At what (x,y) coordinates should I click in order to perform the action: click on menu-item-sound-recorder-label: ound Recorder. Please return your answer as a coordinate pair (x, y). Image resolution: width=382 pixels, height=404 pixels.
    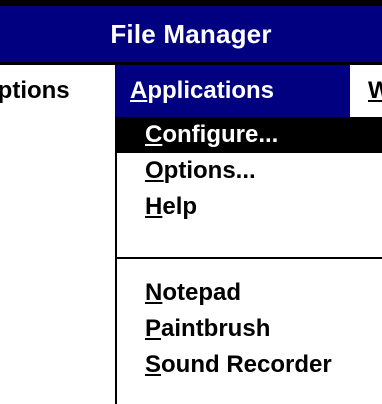
    Looking at the image, I should click on (246, 364).